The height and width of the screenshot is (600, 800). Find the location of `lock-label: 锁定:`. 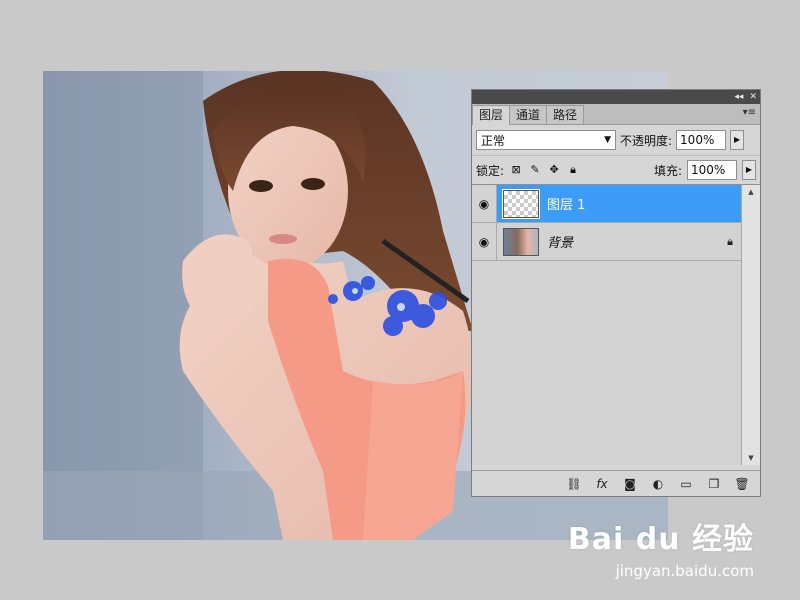

lock-label: 锁定: is located at coordinates (490, 170).